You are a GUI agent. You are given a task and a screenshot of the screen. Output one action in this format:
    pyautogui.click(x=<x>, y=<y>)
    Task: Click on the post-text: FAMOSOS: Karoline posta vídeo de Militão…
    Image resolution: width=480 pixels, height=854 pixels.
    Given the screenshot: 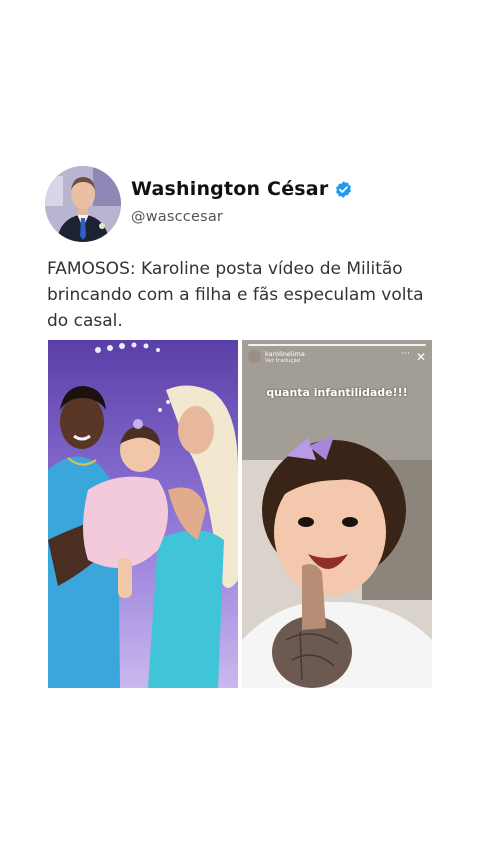 What is the action you would take?
    pyautogui.click(x=235, y=295)
    